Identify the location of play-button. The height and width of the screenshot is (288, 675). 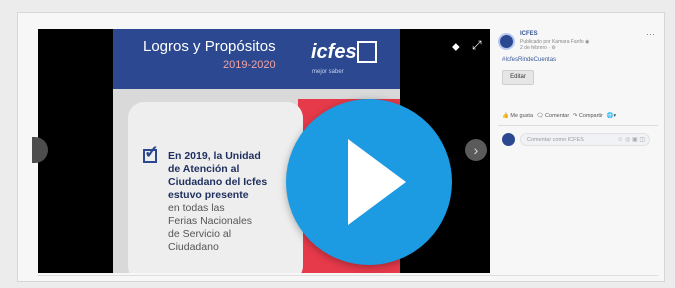
(369, 182).